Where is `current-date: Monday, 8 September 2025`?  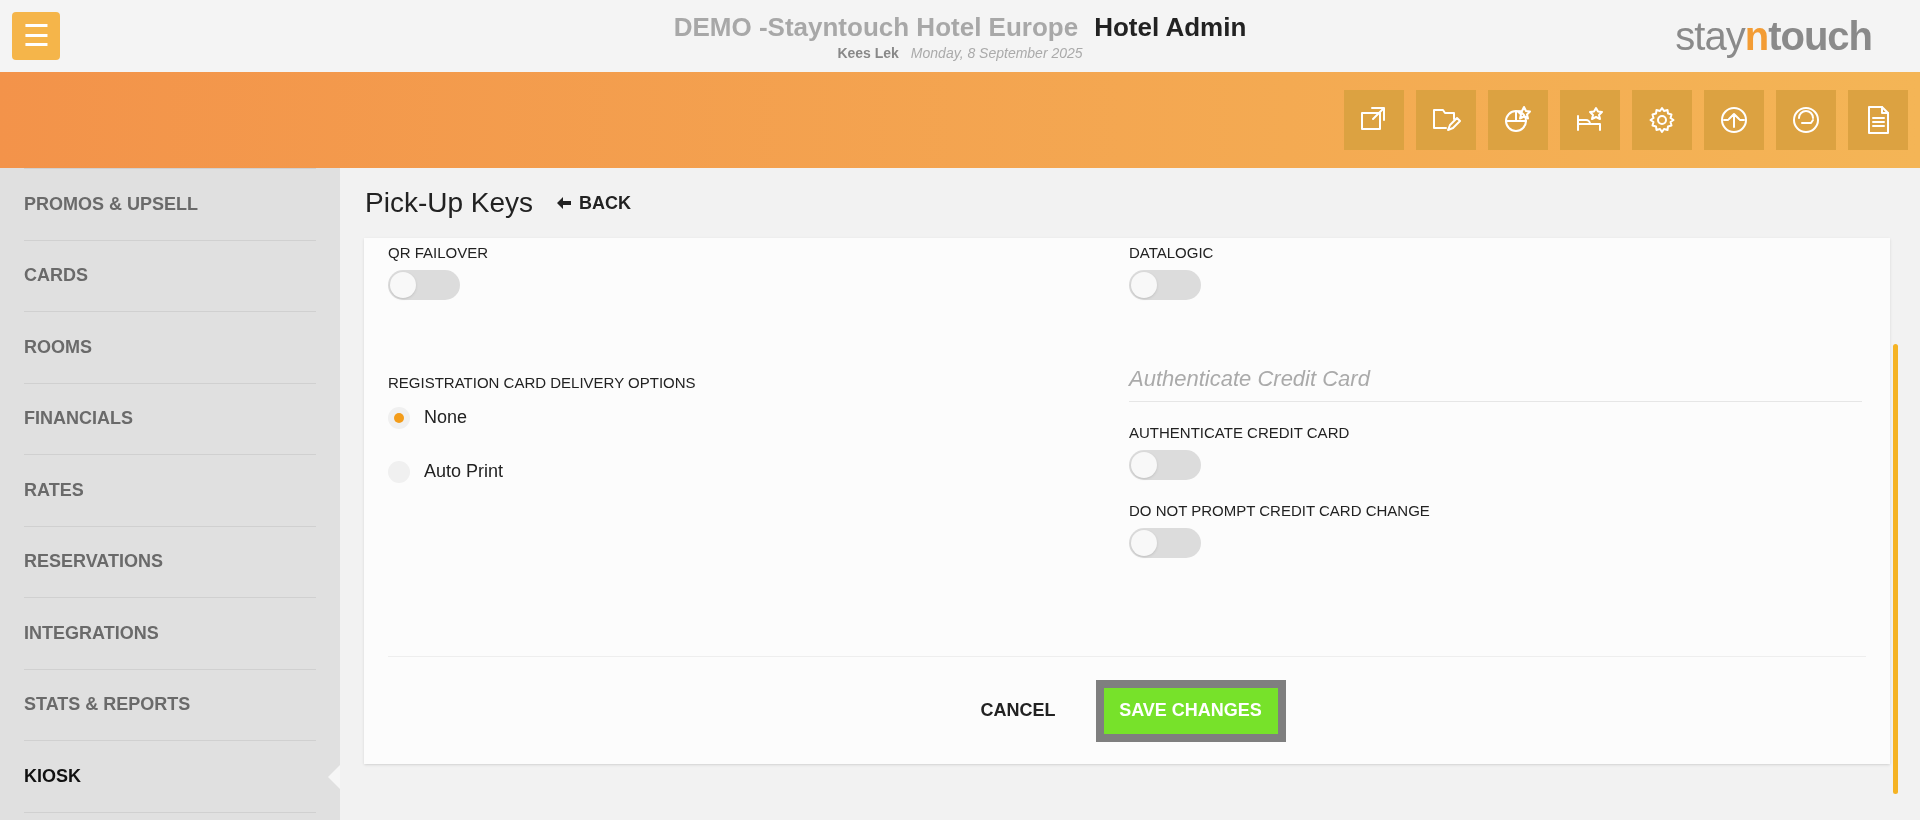 current-date: Monday, 8 September 2025 is located at coordinates (996, 53).